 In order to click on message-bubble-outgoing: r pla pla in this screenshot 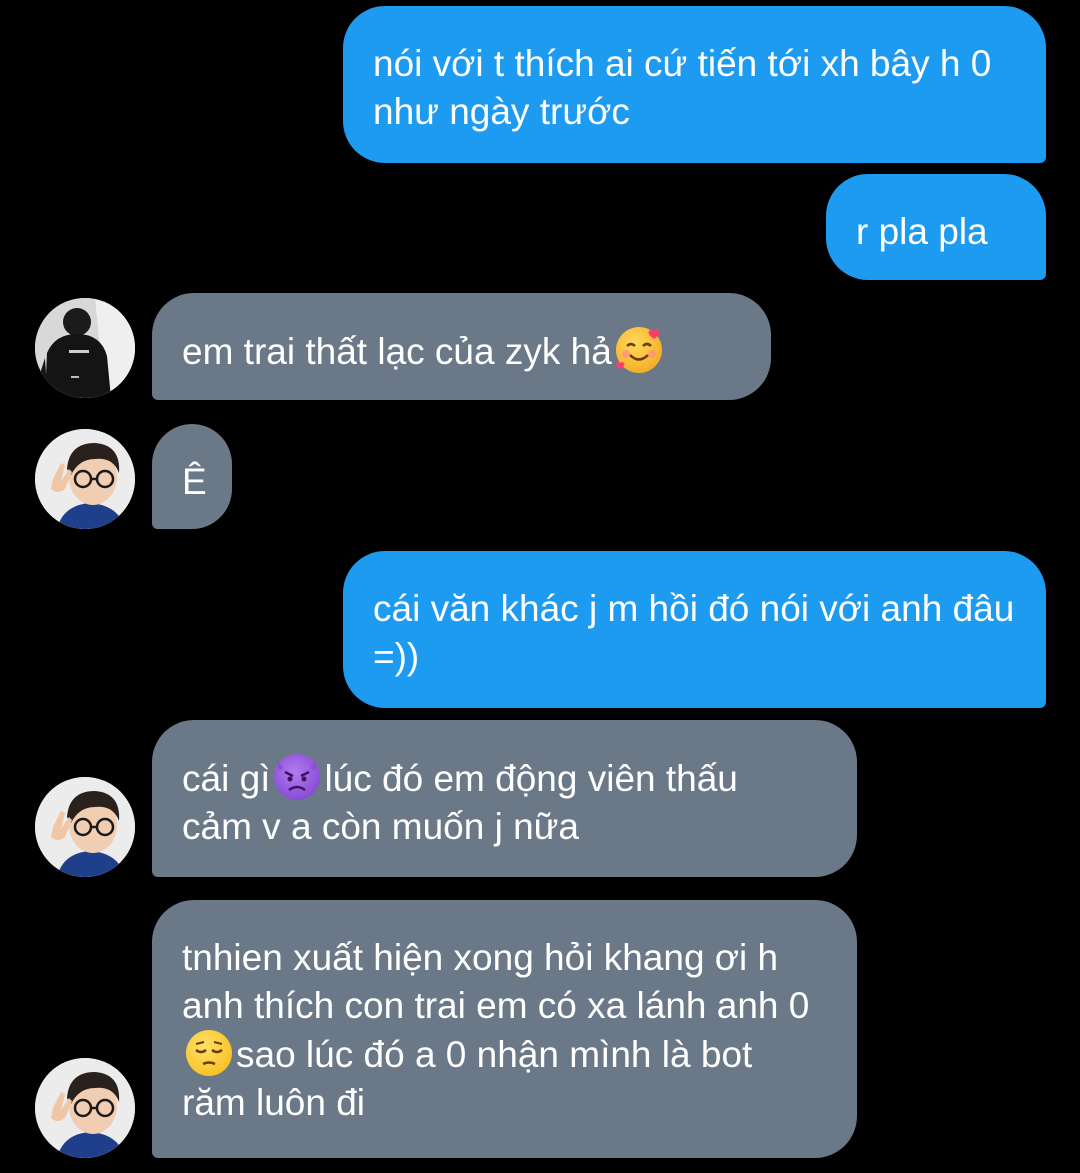, I will do `click(936, 227)`.